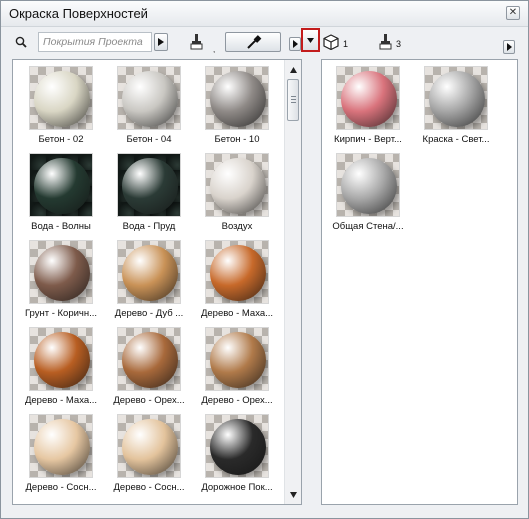 The width and height of the screenshot is (529, 519). What do you see at coordinates (149, 226) in the screenshot?
I see `material-label: Вода - Пруд` at bounding box center [149, 226].